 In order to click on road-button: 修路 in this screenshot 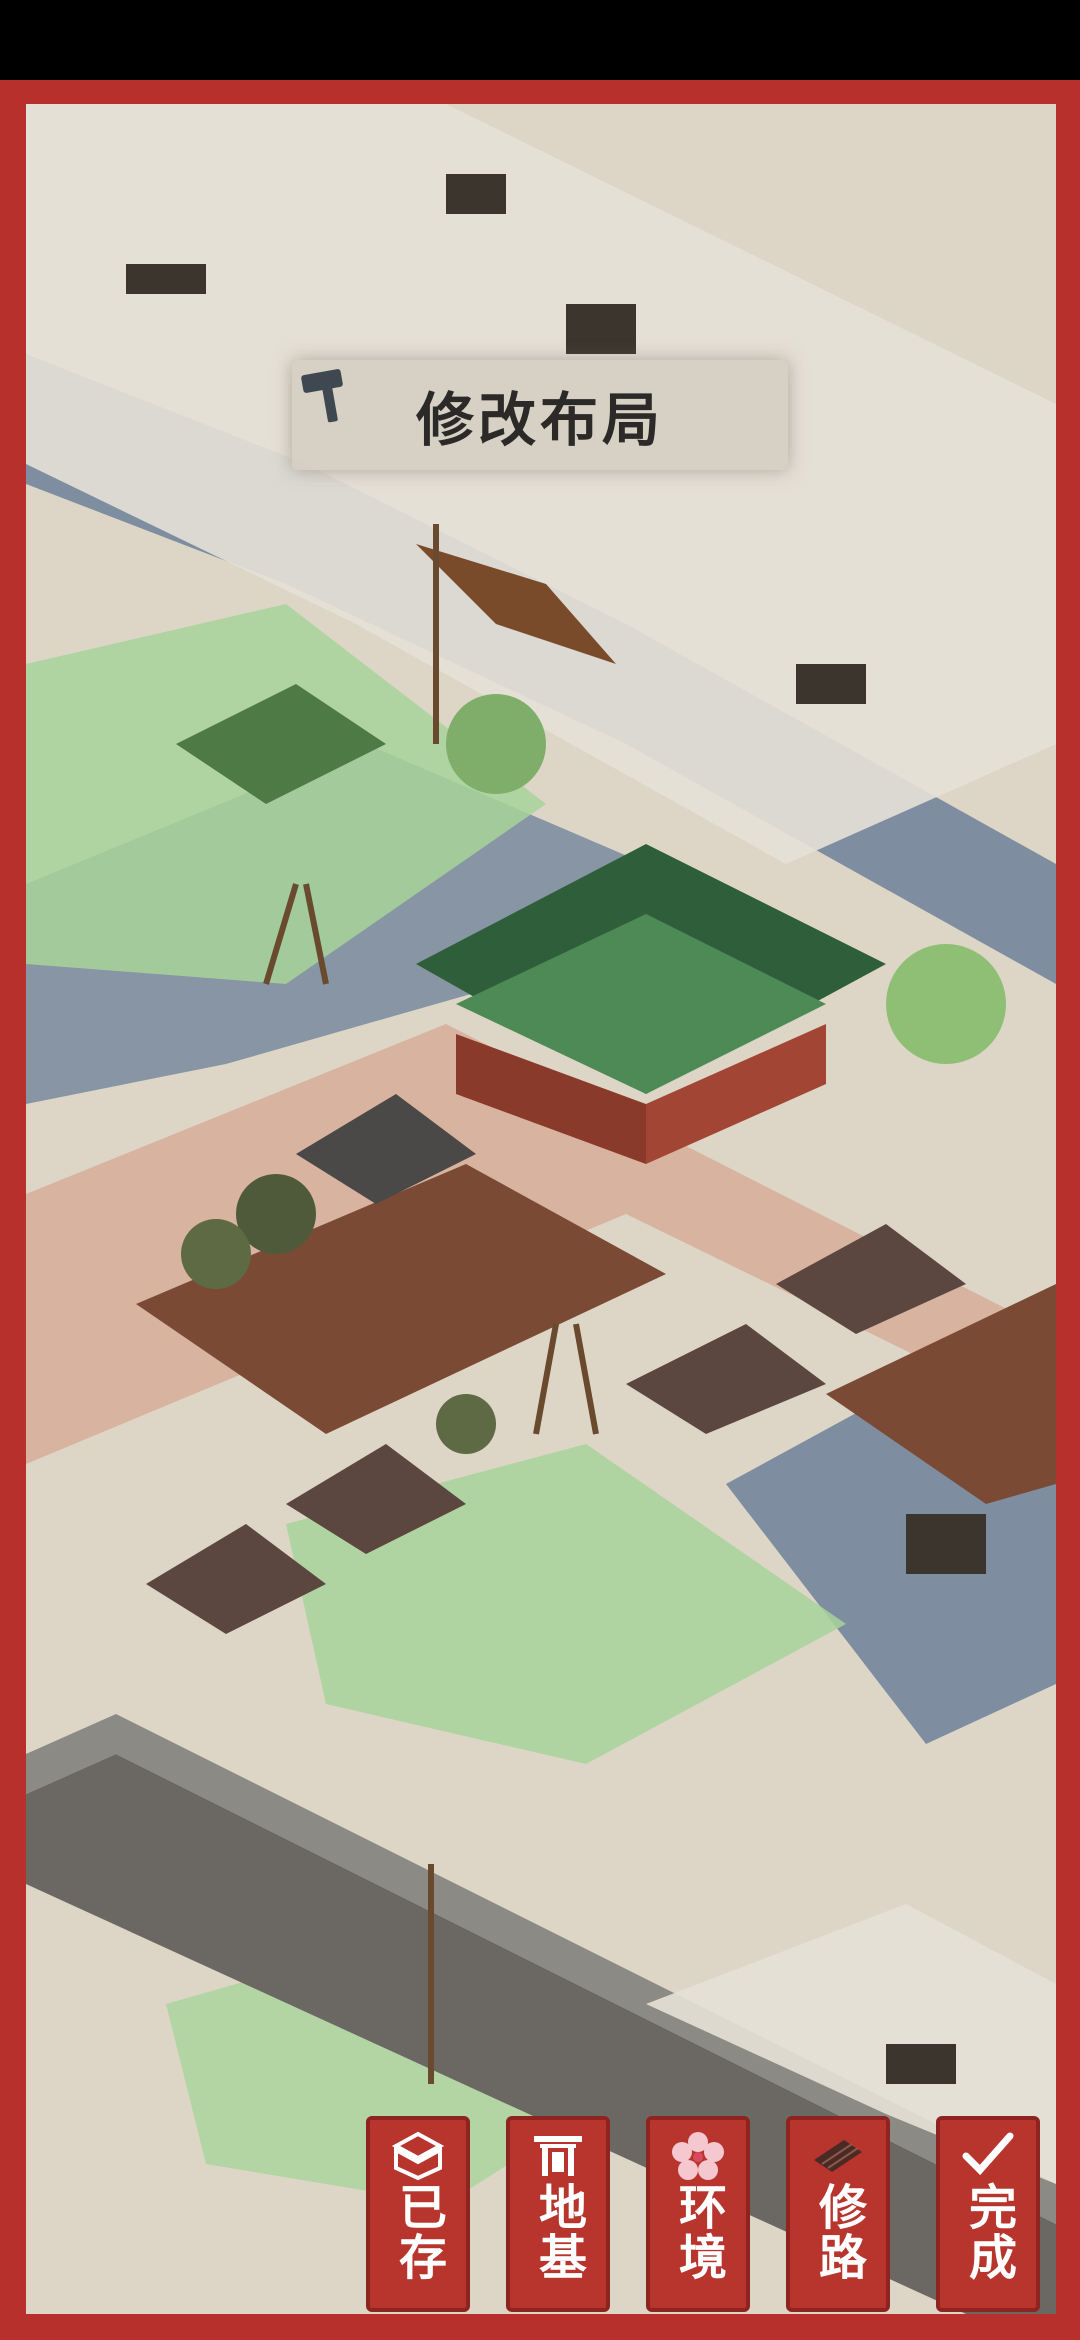, I will do `click(838, 2214)`.